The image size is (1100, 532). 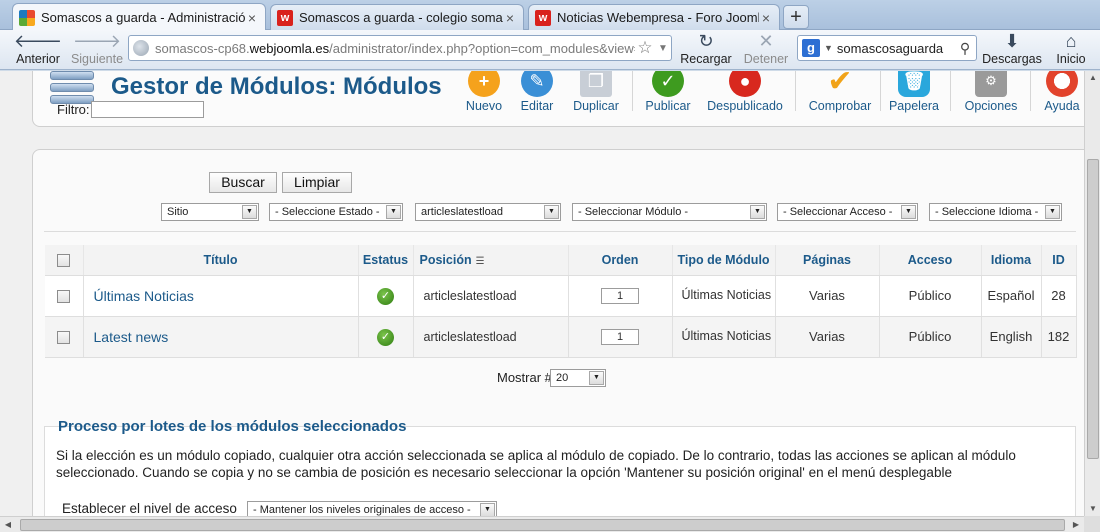 What do you see at coordinates (178, 212) in the screenshot?
I see `select-value: Sitio` at bounding box center [178, 212].